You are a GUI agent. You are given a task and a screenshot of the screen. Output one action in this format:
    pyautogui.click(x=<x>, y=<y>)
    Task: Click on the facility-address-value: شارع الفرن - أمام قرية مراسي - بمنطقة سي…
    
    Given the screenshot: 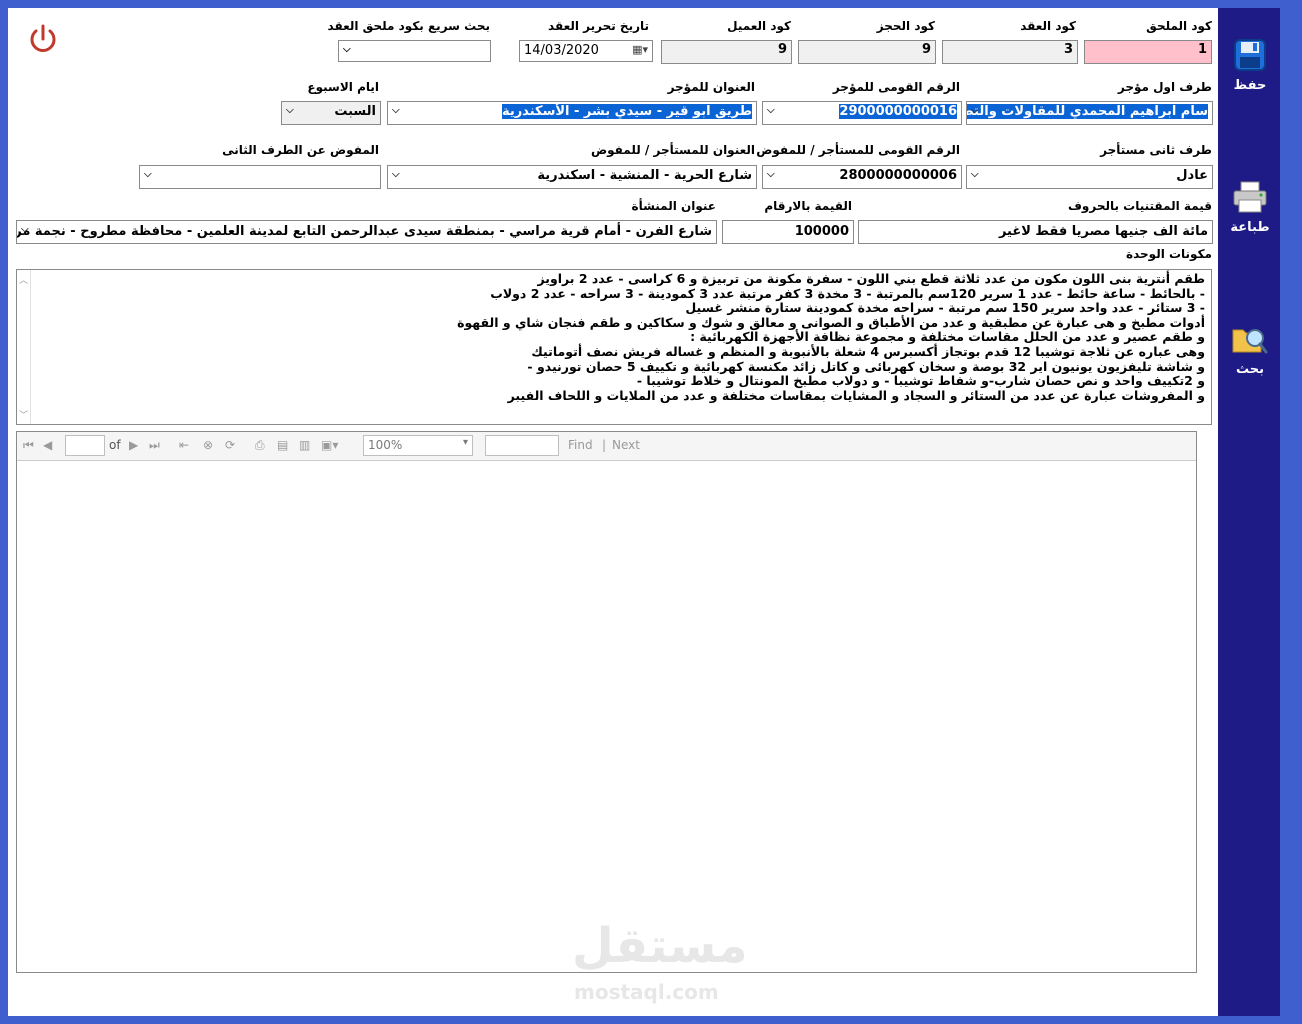 What is the action you would take?
    pyautogui.click(x=364, y=231)
    